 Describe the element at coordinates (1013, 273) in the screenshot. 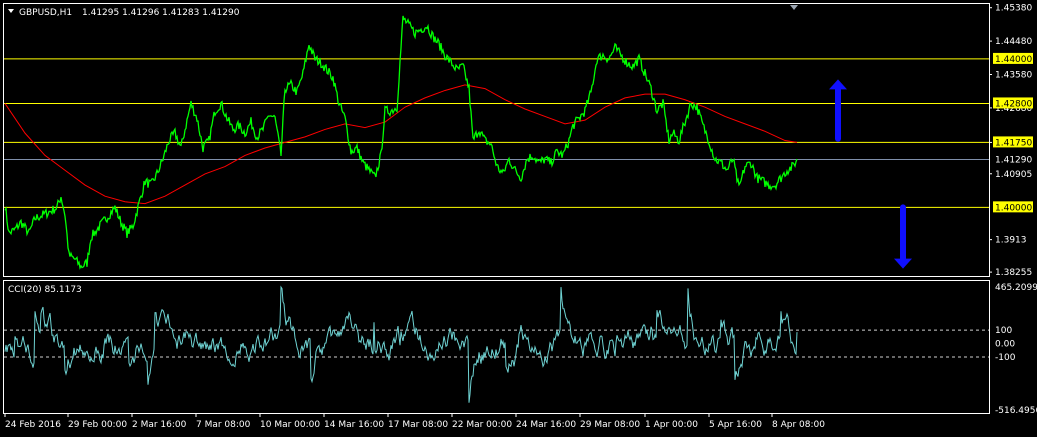

I see `price-tick-label-7: 1.38255` at that location.